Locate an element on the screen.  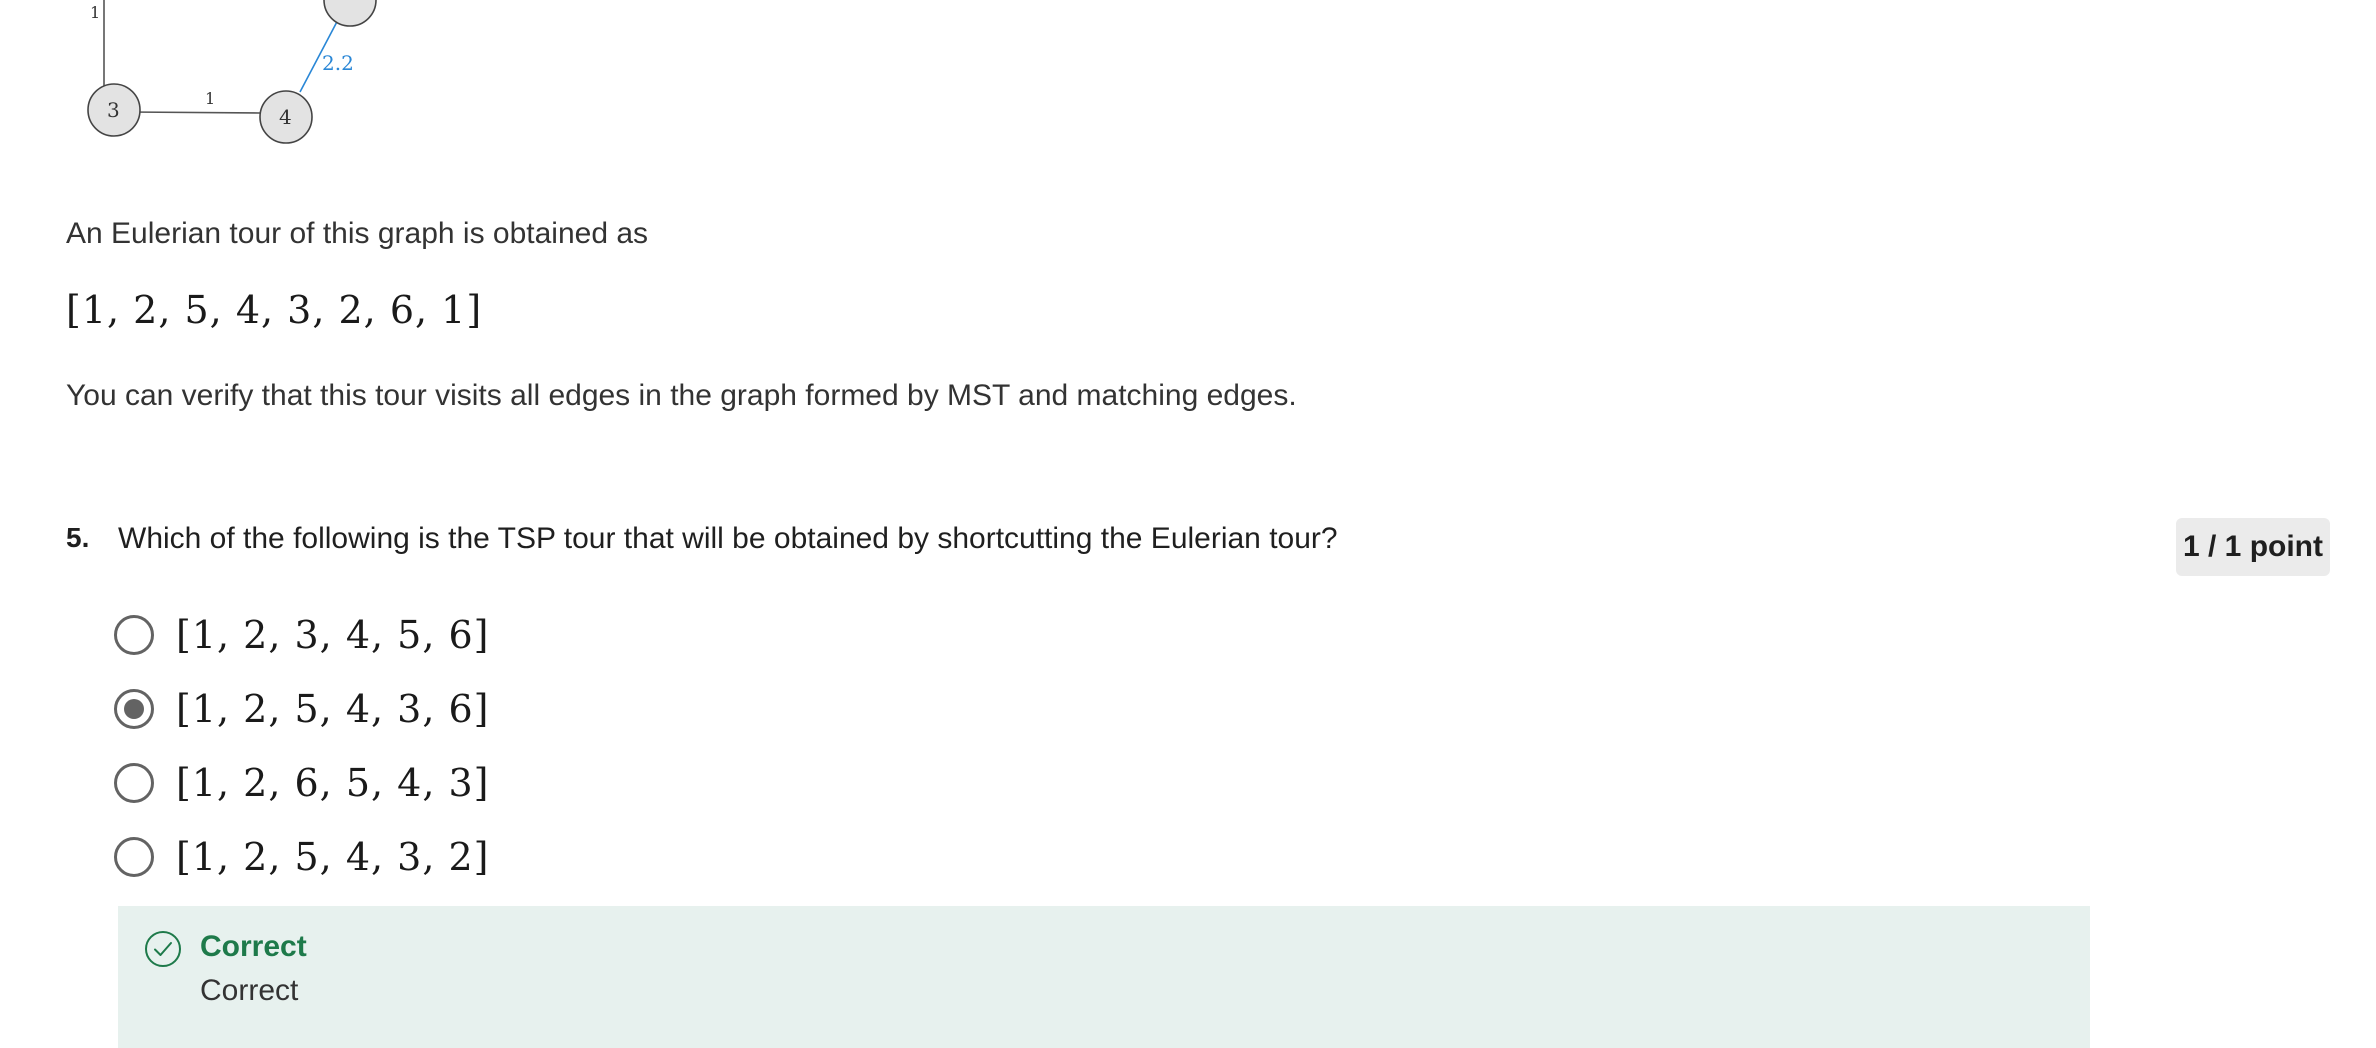
edge-label: 2.2 is located at coordinates (338, 63).